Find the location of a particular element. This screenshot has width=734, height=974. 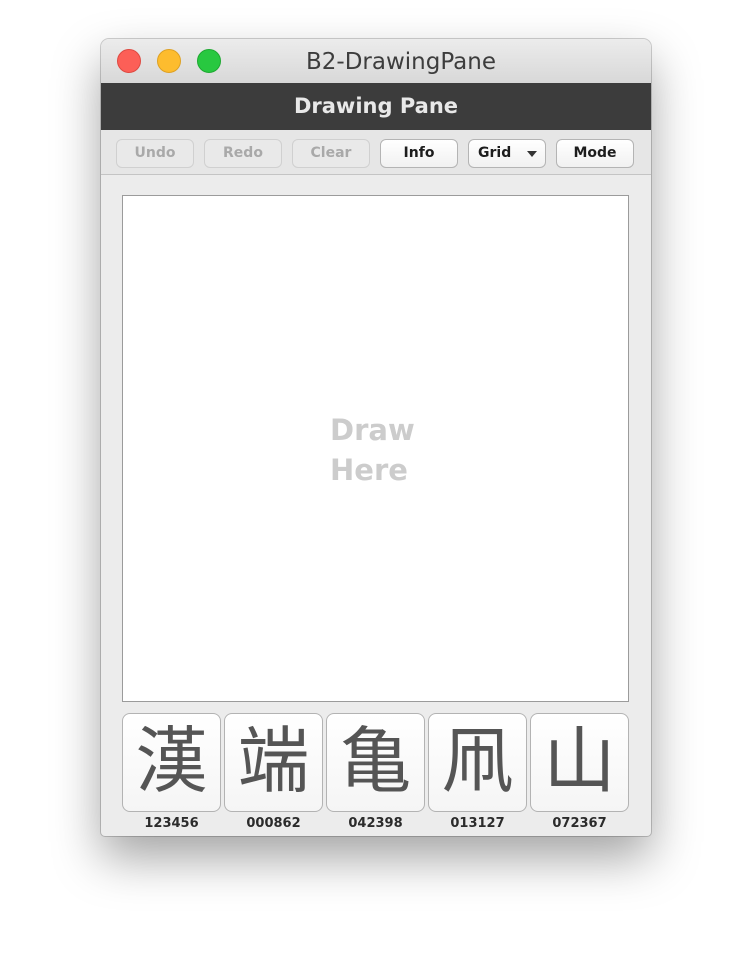

placeholder-line-2: Here is located at coordinates (369, 470).